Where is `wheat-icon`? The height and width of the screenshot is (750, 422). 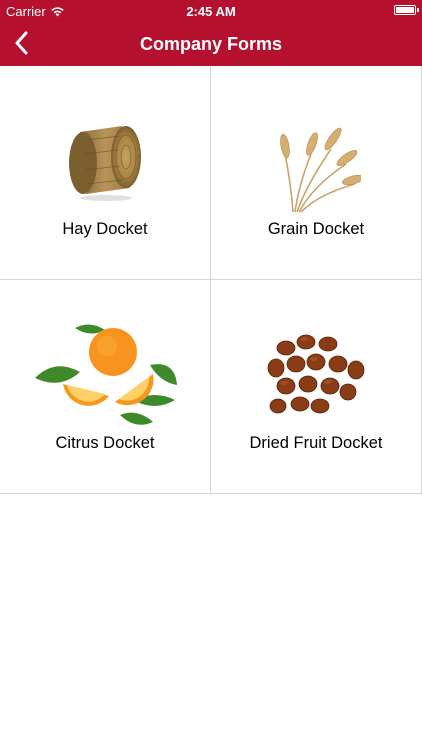
wheat-icon is located at coordinates (316, 169).